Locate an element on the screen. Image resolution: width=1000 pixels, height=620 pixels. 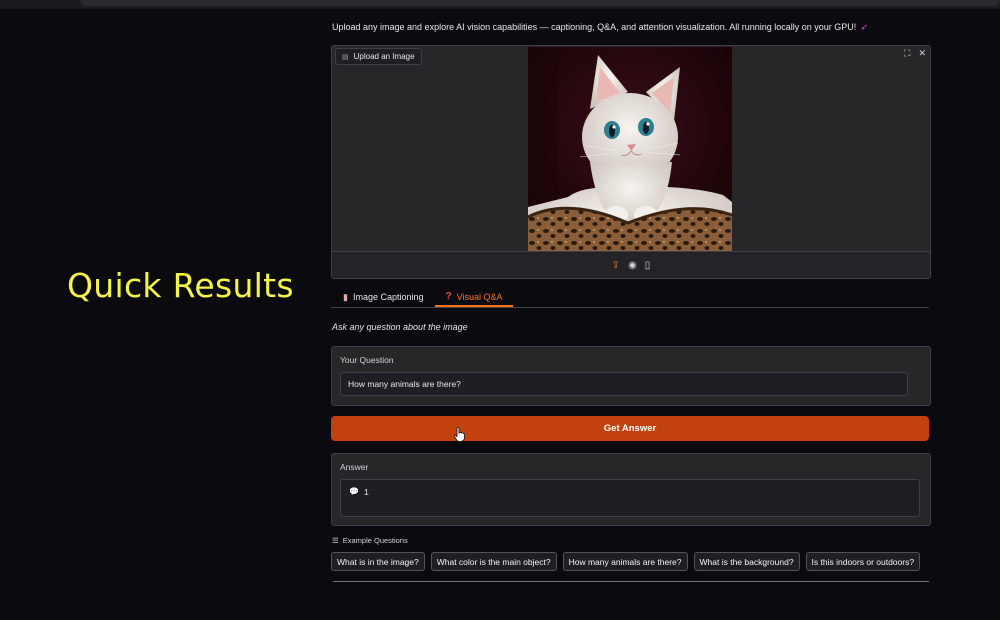
answer-label: Answer is located at coordinates (354, 467).